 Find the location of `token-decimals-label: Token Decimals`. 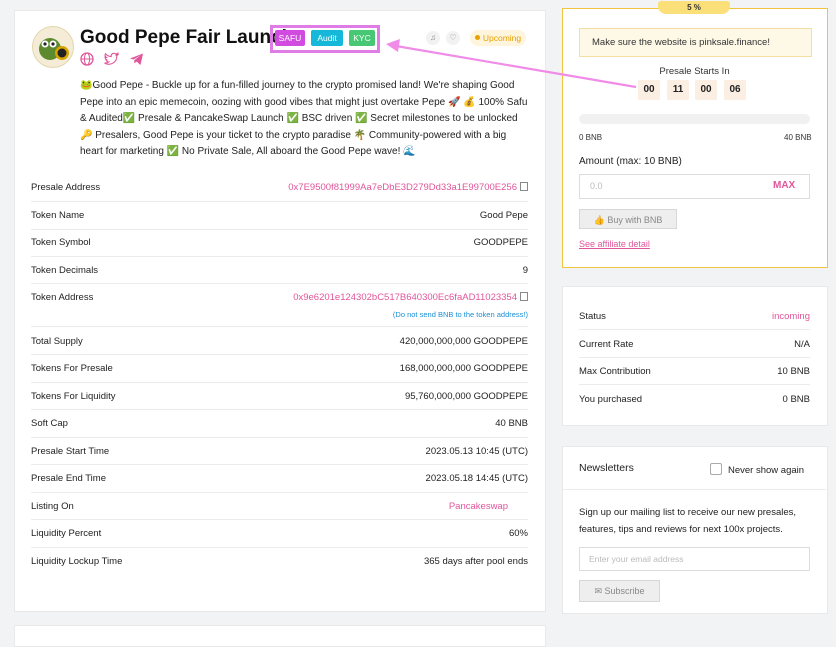

token-decimals-label: Token Decimals is located at coordinates (65, 270).